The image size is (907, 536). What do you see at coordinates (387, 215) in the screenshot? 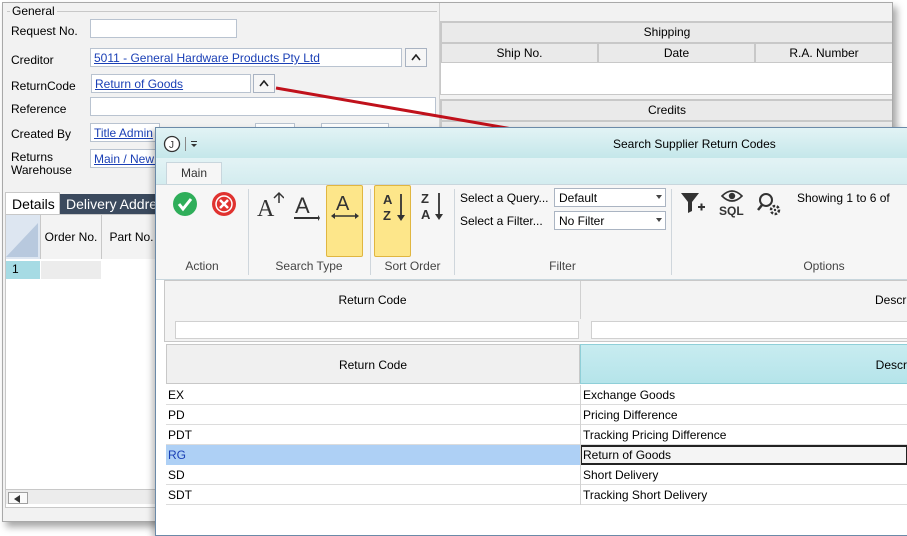
I see `svg-text: Z` at bounding box center [387, 215].